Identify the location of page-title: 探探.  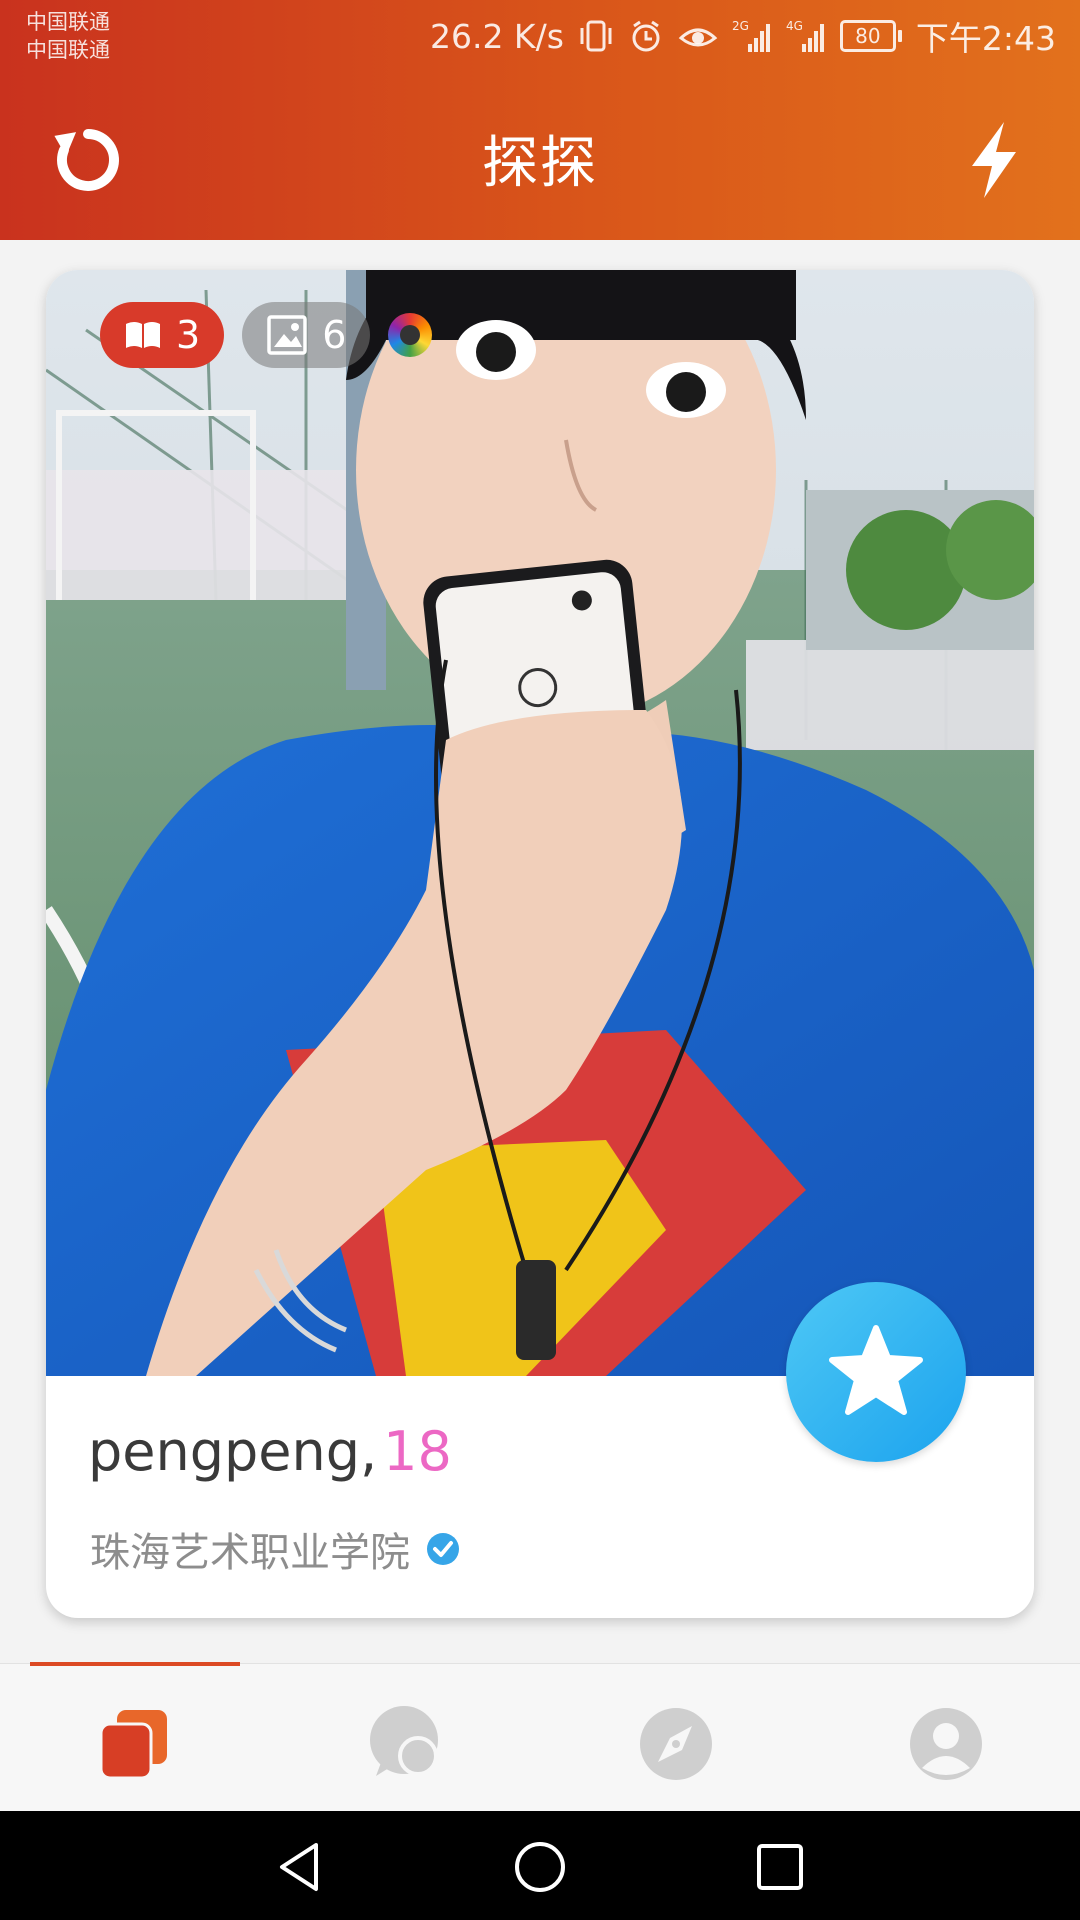
(540, 163).